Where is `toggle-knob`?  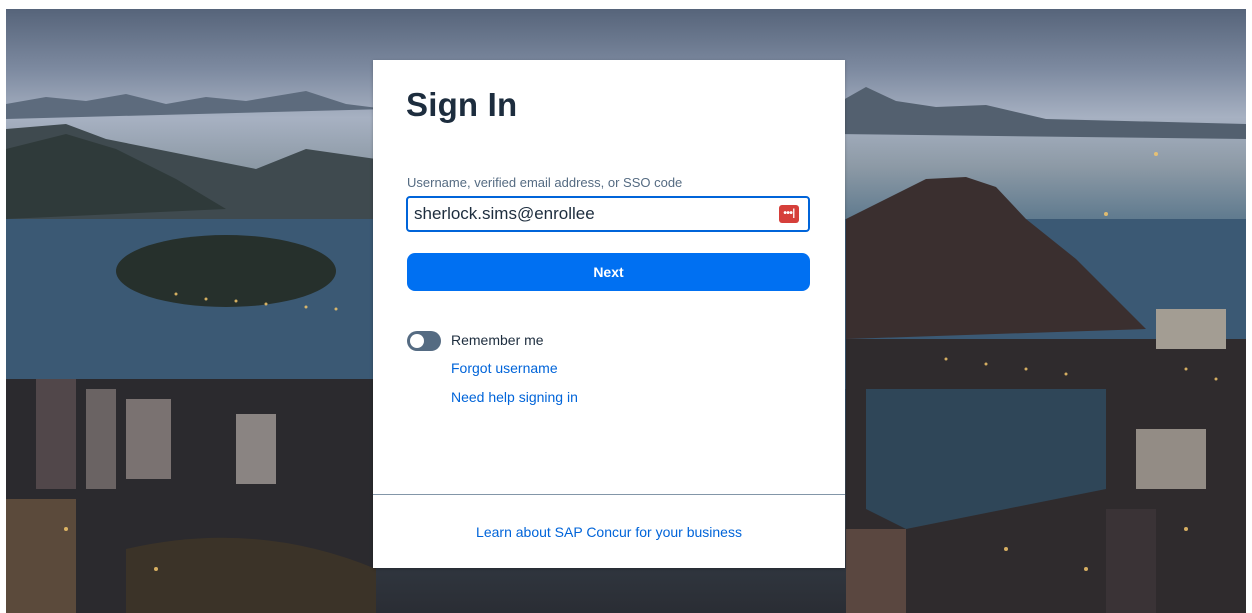 toggle-knob is located at coordinates (417, 341).